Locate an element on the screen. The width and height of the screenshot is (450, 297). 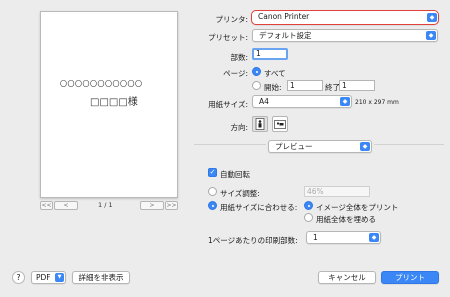
pdf-menu-button: PDF ▼ is located at coordinates (48, 277).